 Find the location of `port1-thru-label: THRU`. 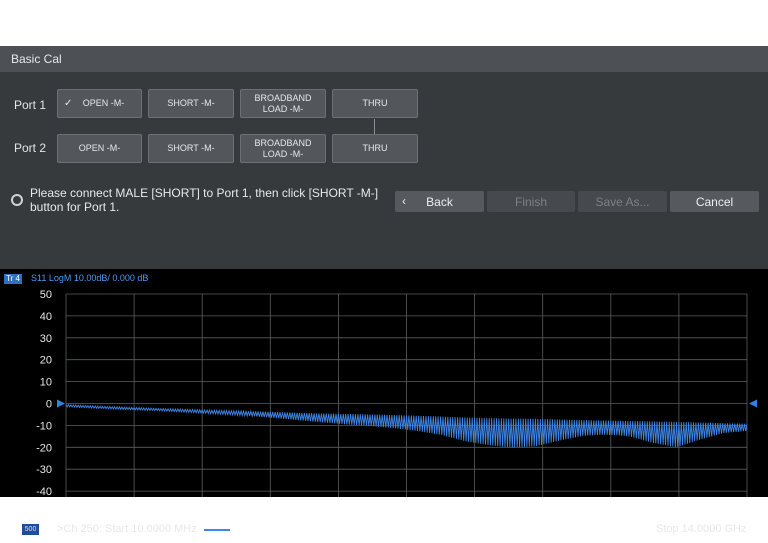

port1-thru-label: THRU is located at coordinates (375, 103).